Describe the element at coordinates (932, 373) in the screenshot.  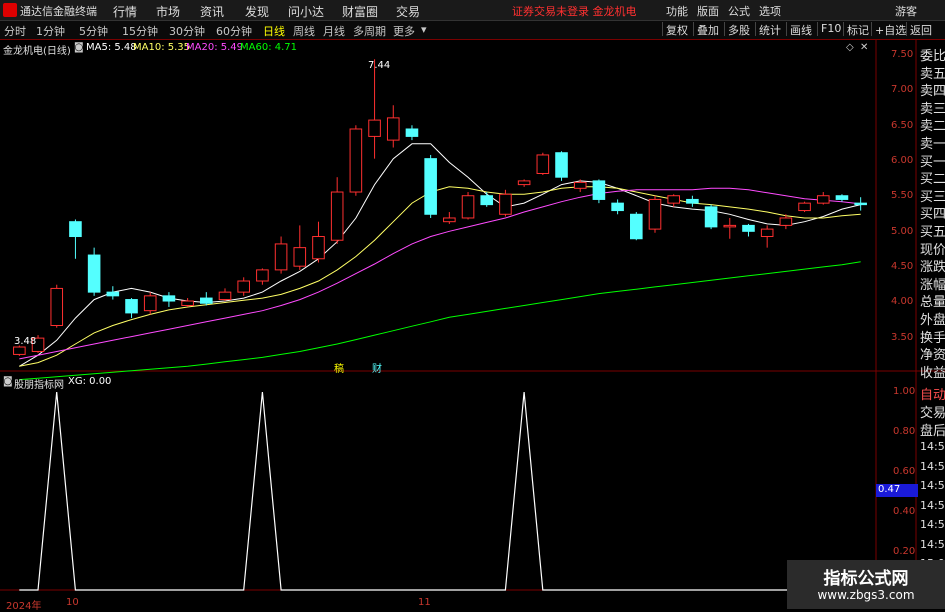
I see `side-label: 收益` at that location.